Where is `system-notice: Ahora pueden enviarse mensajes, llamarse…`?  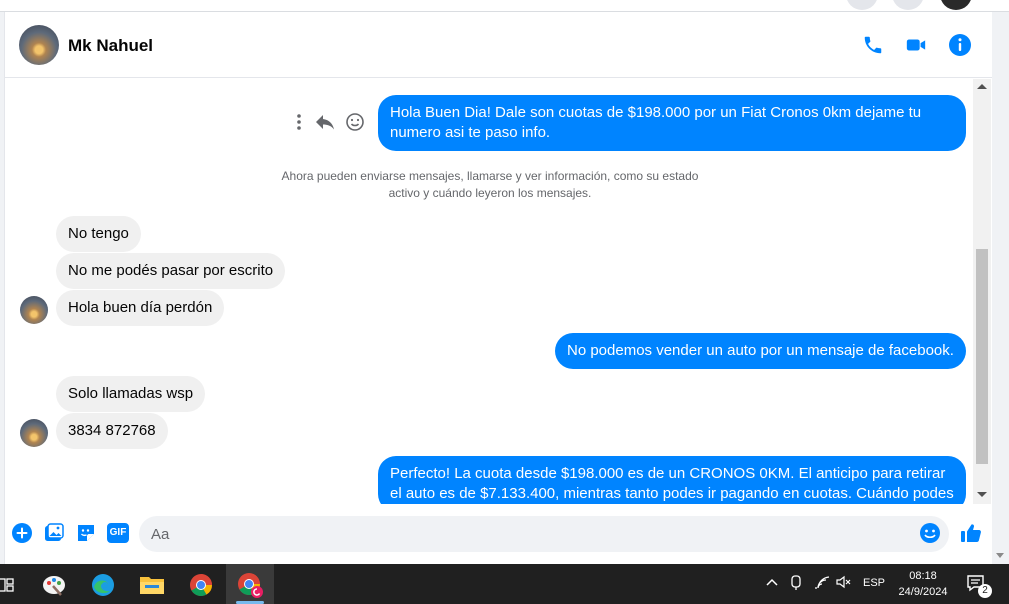
system-notice: Ahora pueden enviarse mensajes, llamarse… is located at coordinates (490, 184).